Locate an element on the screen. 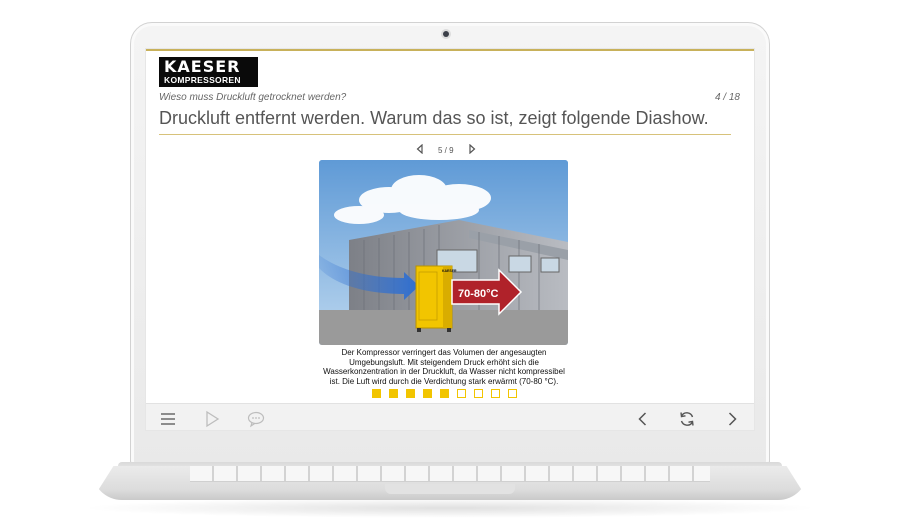 The height and width of the screenshot is (525, 900). slideshow-navigation: 5 / 9 is located at coordinates (446, 149).